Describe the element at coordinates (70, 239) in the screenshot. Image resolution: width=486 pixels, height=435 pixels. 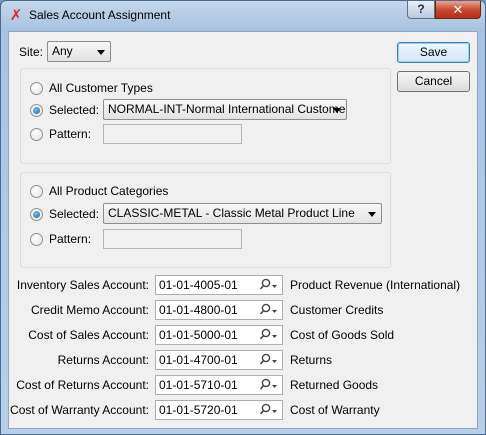
I see `product-category-pattern-label: Pattern:` at that location.